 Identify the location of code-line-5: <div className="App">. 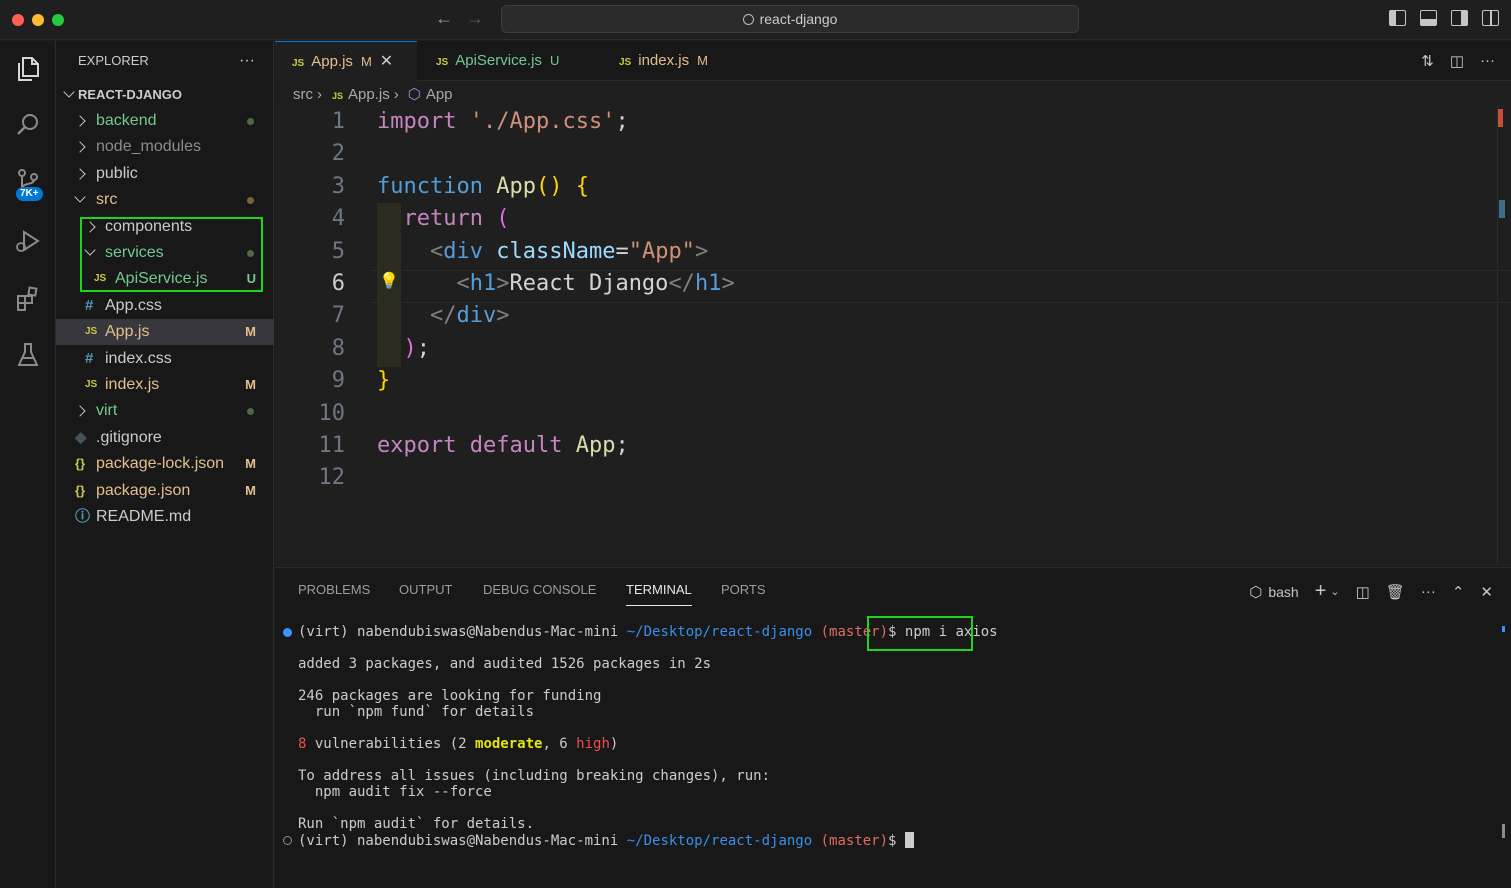
(542, 251).